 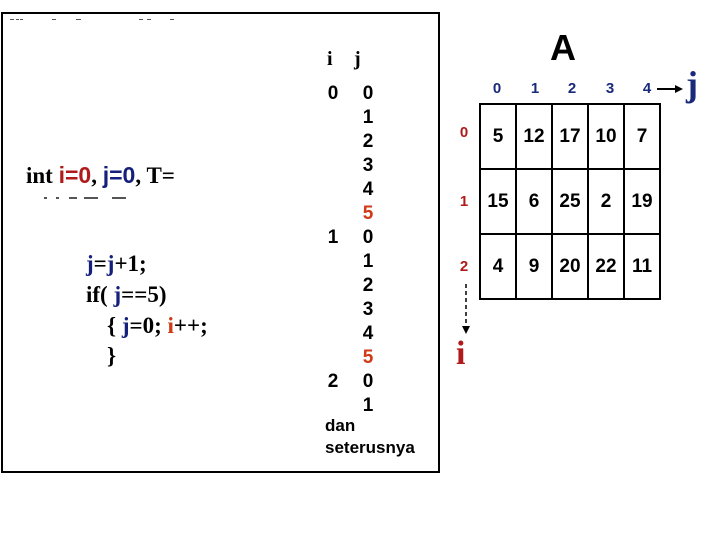 I want to click on row-index: 0, so click(x=464, y=132).